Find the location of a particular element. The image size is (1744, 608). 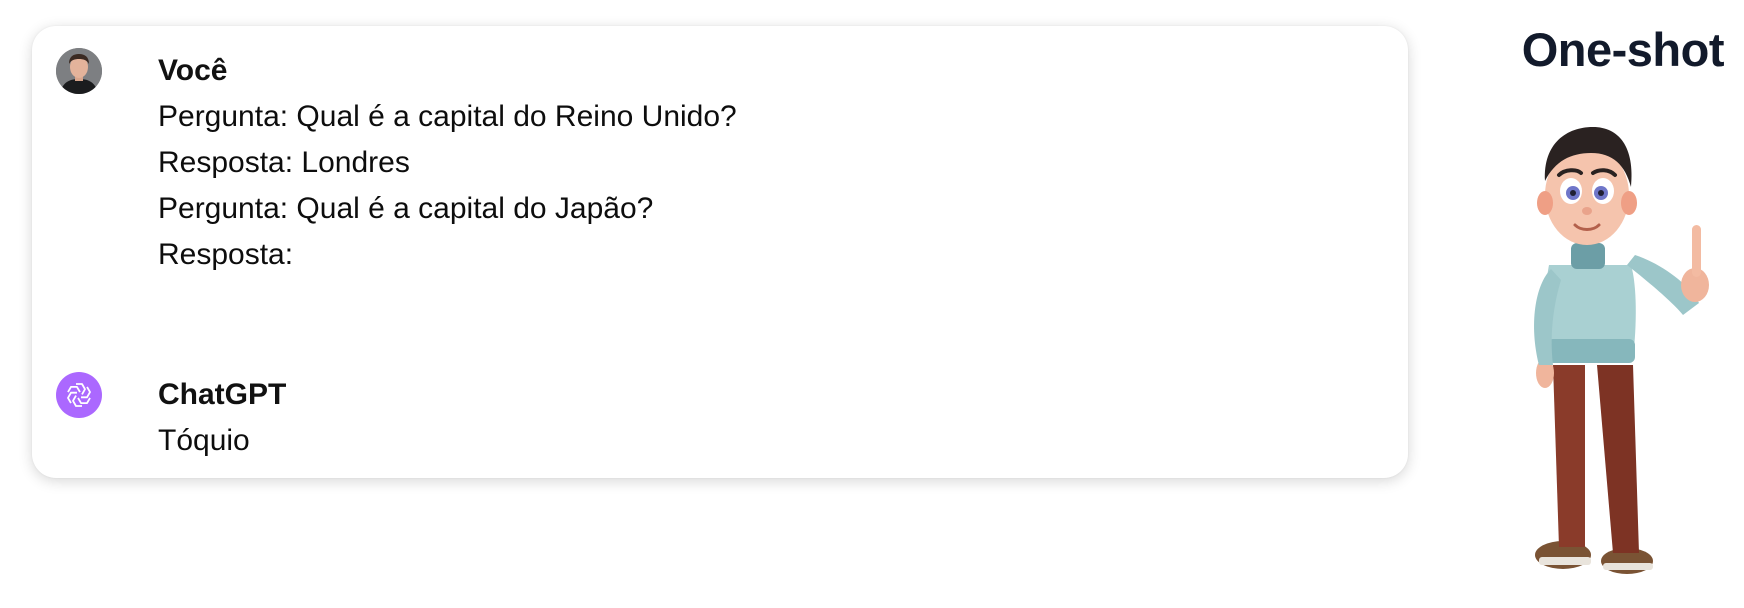

user-photo-avatar-icon is located at coordinates (79, 71).